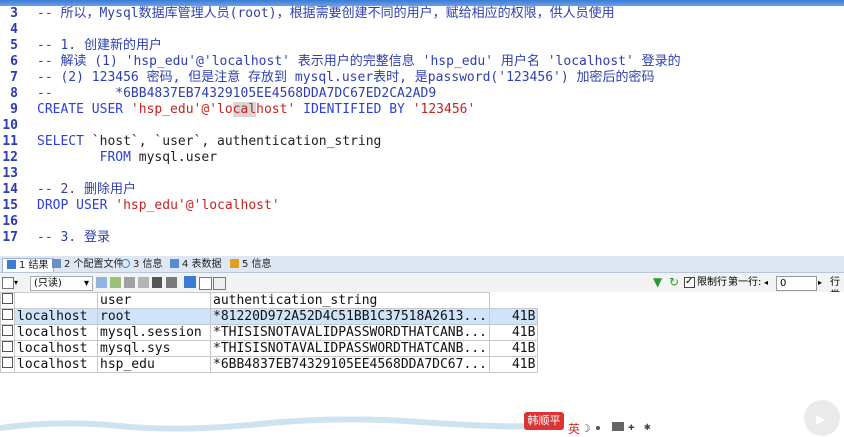 The height and width of the screenshot is (437, 844). What do you see at coordinates (142, 264) in the screenshot?
I see `tab-info: 3 信息` at bounding box center [142, 264].